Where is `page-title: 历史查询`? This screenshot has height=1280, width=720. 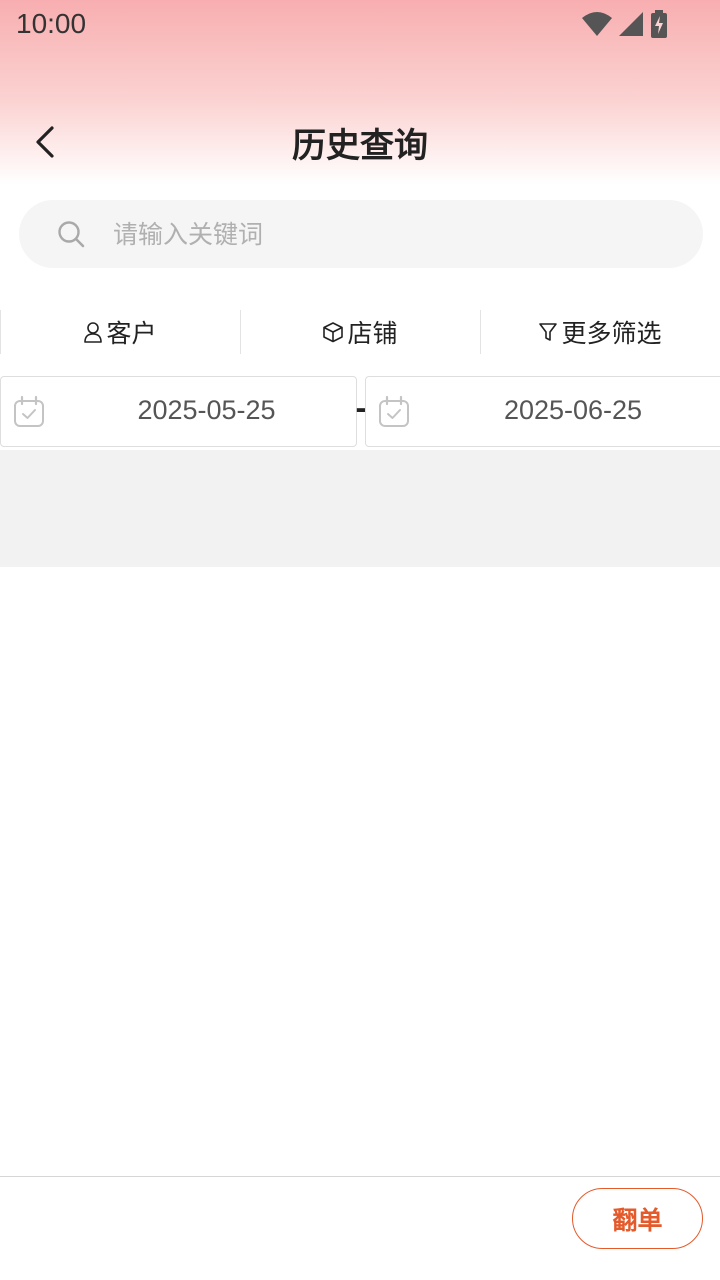 page-title: 历史查询 is located at coordinates (360, 146).